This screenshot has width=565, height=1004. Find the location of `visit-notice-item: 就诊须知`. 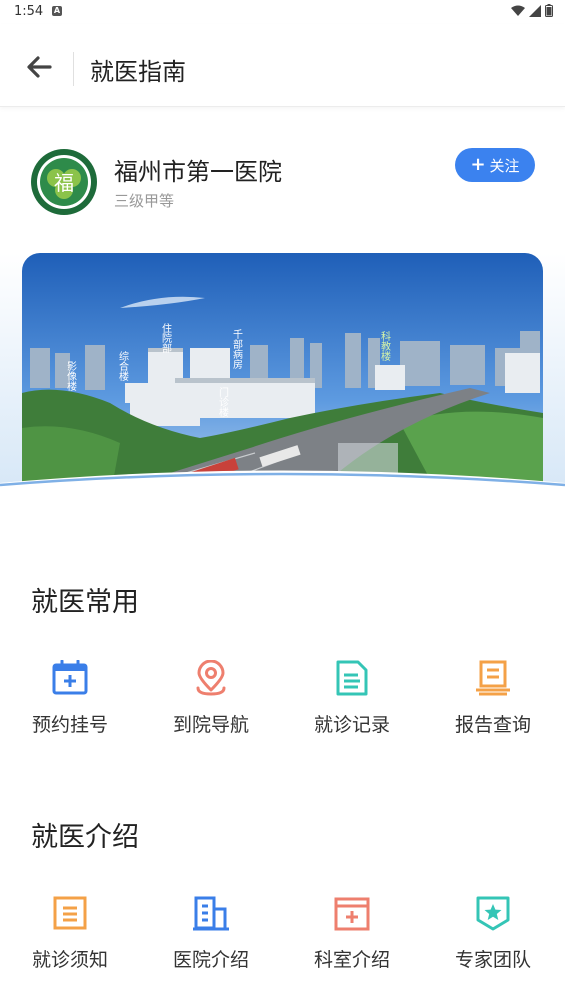

visit-notice-item: 就诊须知 is located at coordinates (70, 945).